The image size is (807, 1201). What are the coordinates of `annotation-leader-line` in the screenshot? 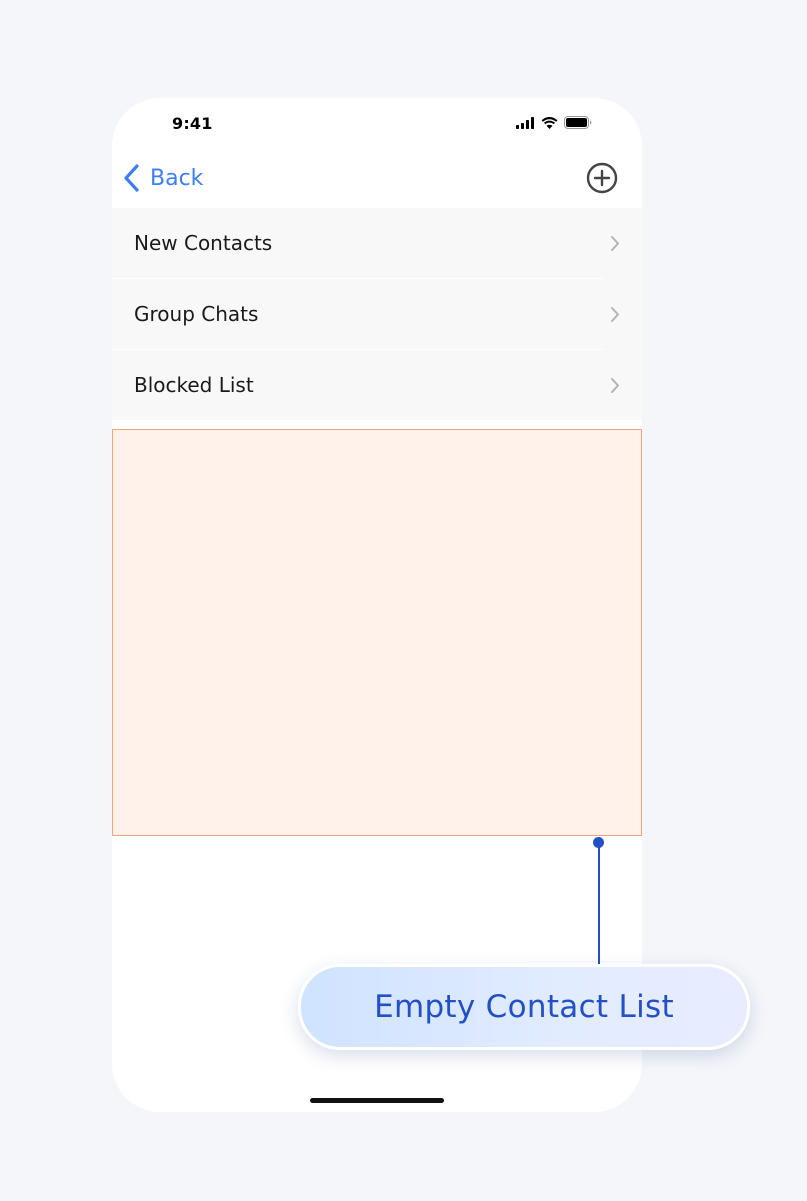 It's located at (599, 905).